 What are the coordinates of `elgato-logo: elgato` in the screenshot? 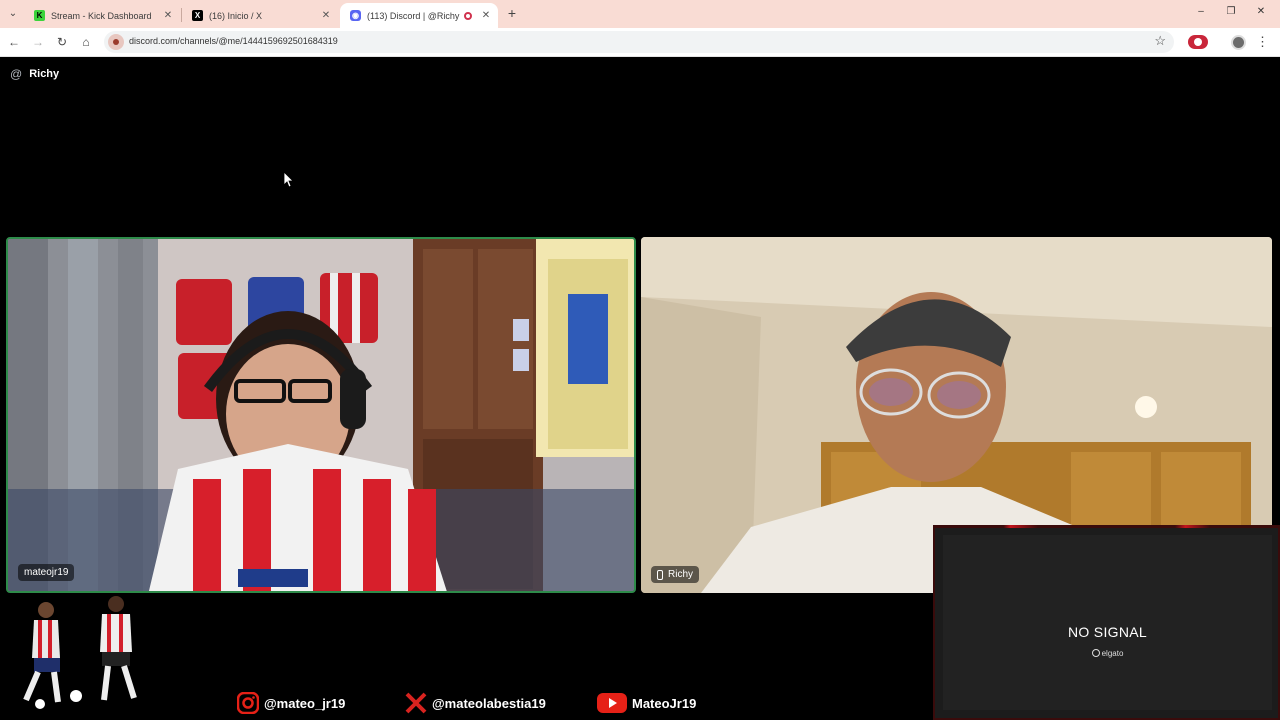 It's located at (1107, 653).